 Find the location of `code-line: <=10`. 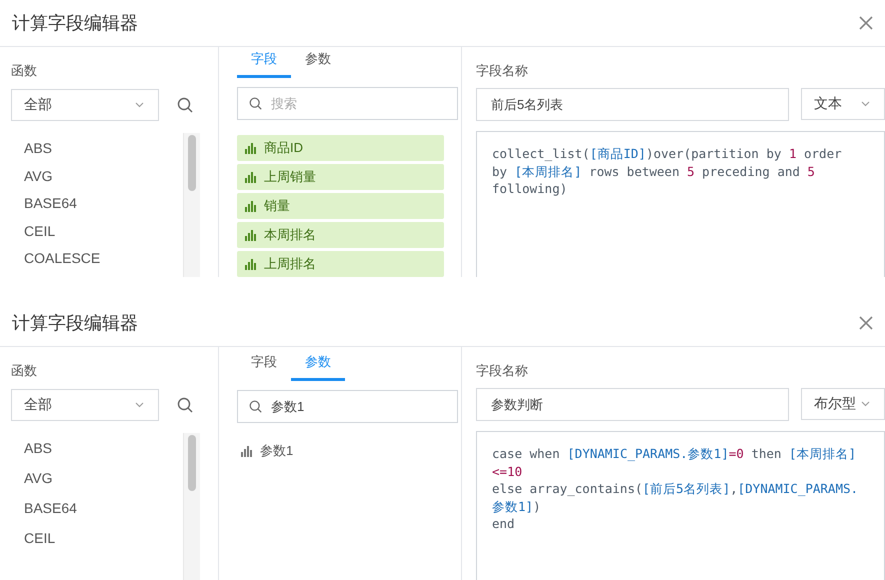

code-line: <=10 is located at coordinates (508, 471).